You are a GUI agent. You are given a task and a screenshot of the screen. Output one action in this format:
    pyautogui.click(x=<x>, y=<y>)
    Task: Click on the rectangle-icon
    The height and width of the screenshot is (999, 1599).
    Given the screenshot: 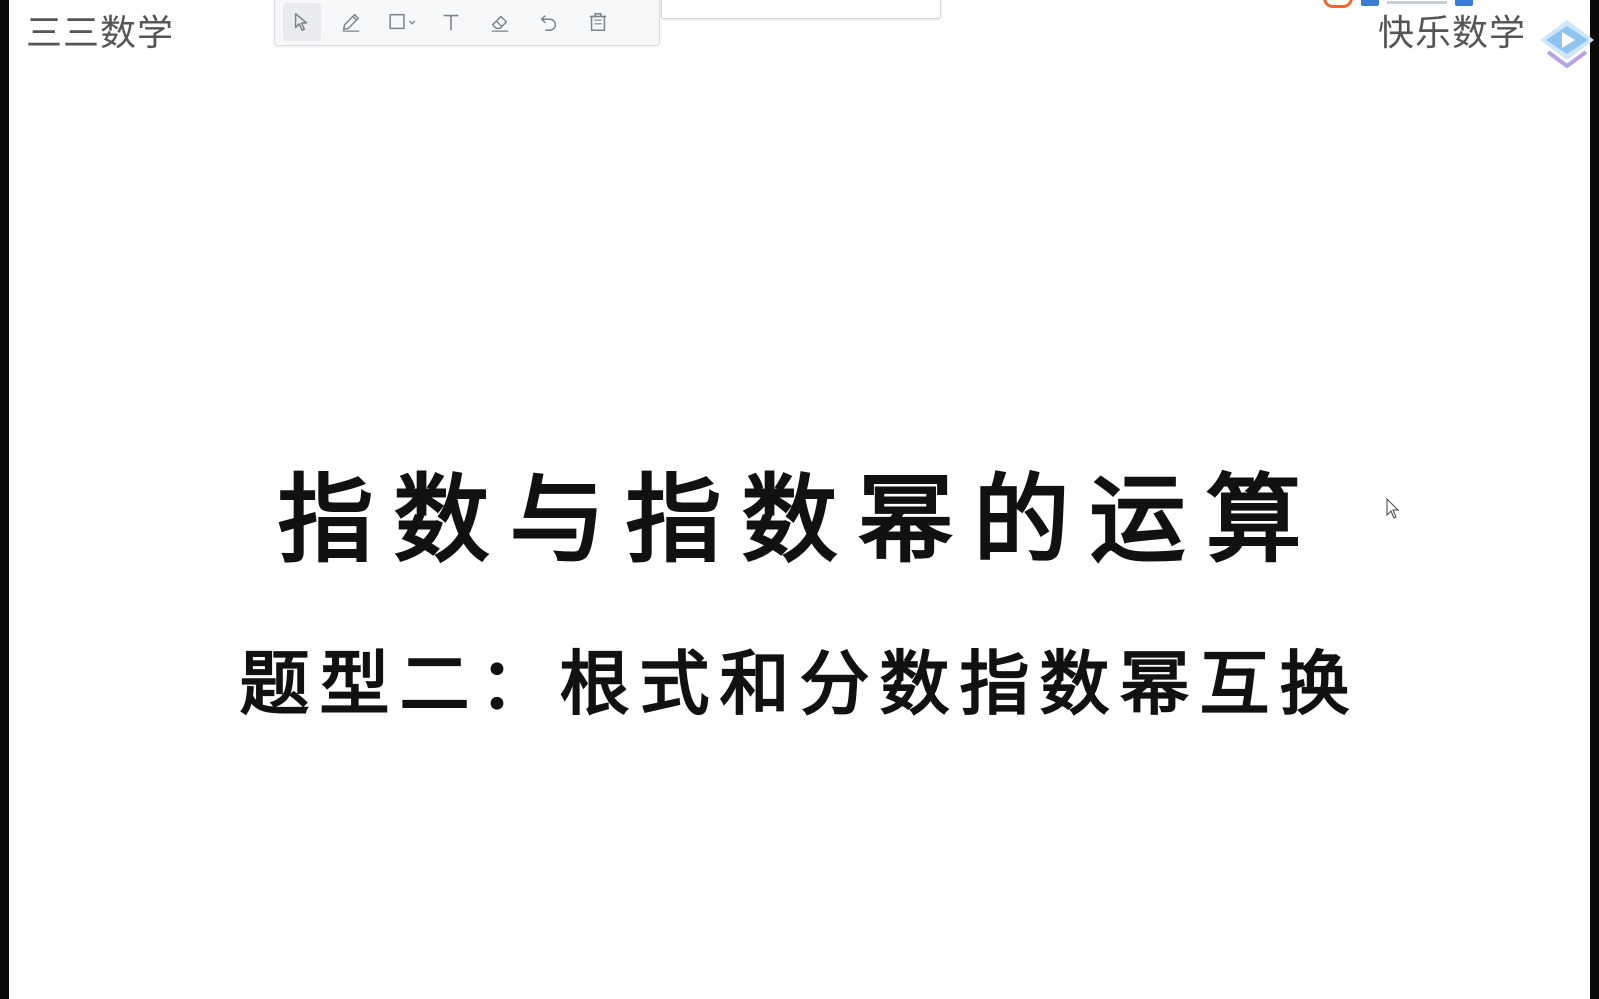 What is the action you would take?
    pyautogui.click(x=402, y=21)
    